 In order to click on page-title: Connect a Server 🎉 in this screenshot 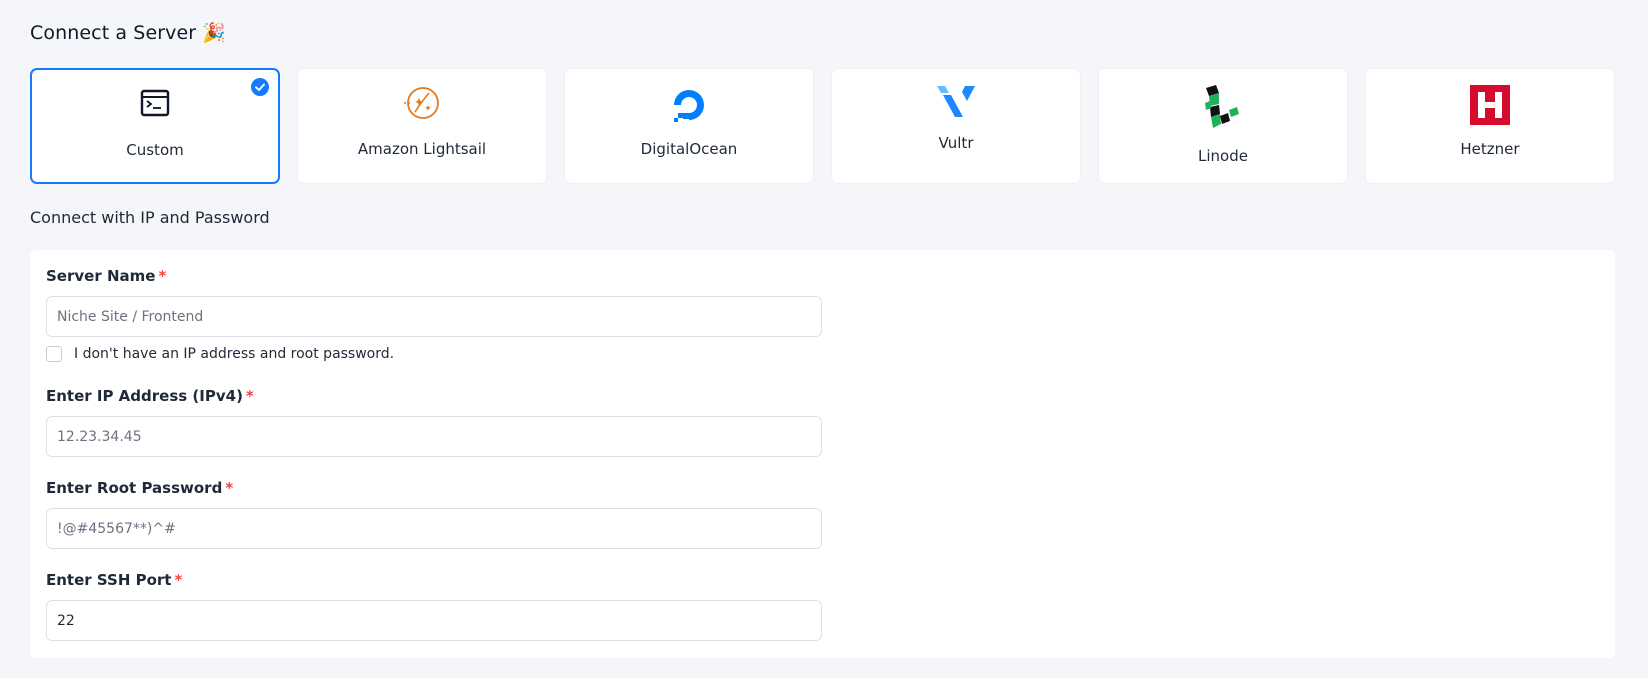, I will do `click(128, 32)`.